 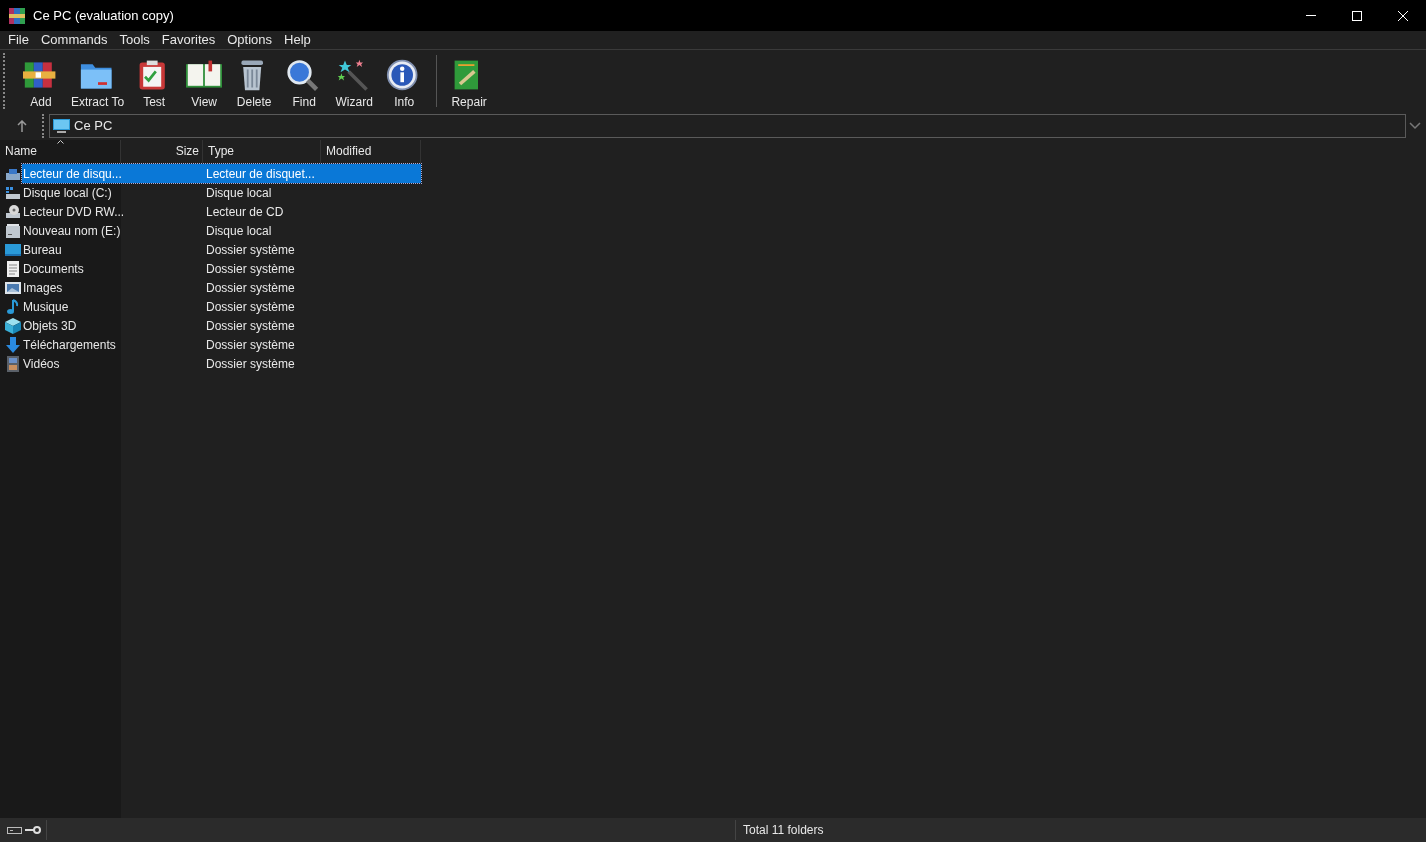 What do you see at coordinates (254, 81) in the screenshot?
I see `toolbar-button: Delete` at bounding box center [254, 81].